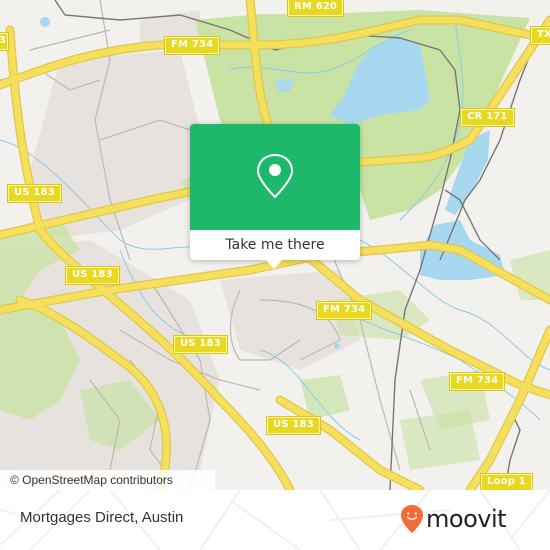 The image size is (550, 550). I want to click on road-label-rm-620: RM 620, so click(315, 8).